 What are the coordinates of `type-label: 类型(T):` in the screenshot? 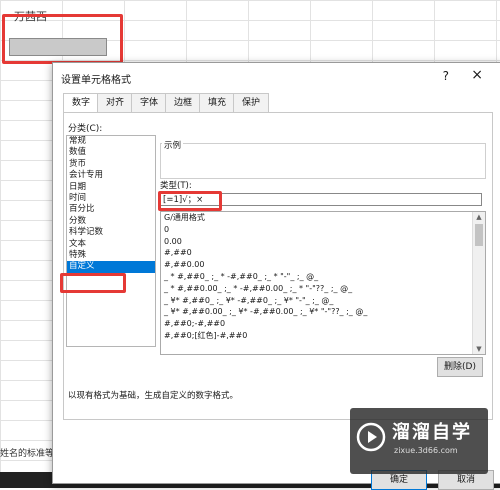 It's located at (176, 186).